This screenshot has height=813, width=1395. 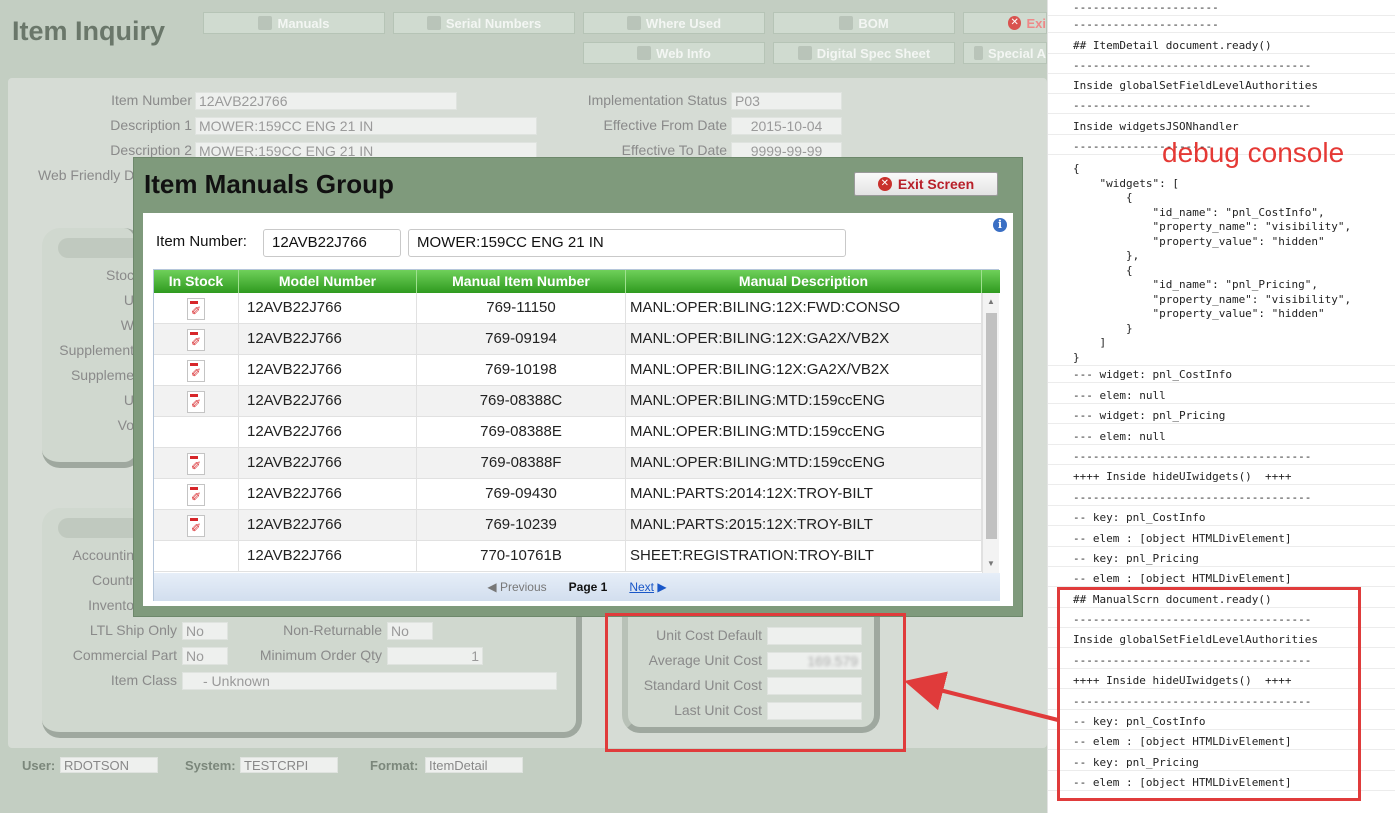 What do you see at coordinates (674, 23) in the screenshot?
I see `where-used-button: Where Used` at bounding box center [674, 23].